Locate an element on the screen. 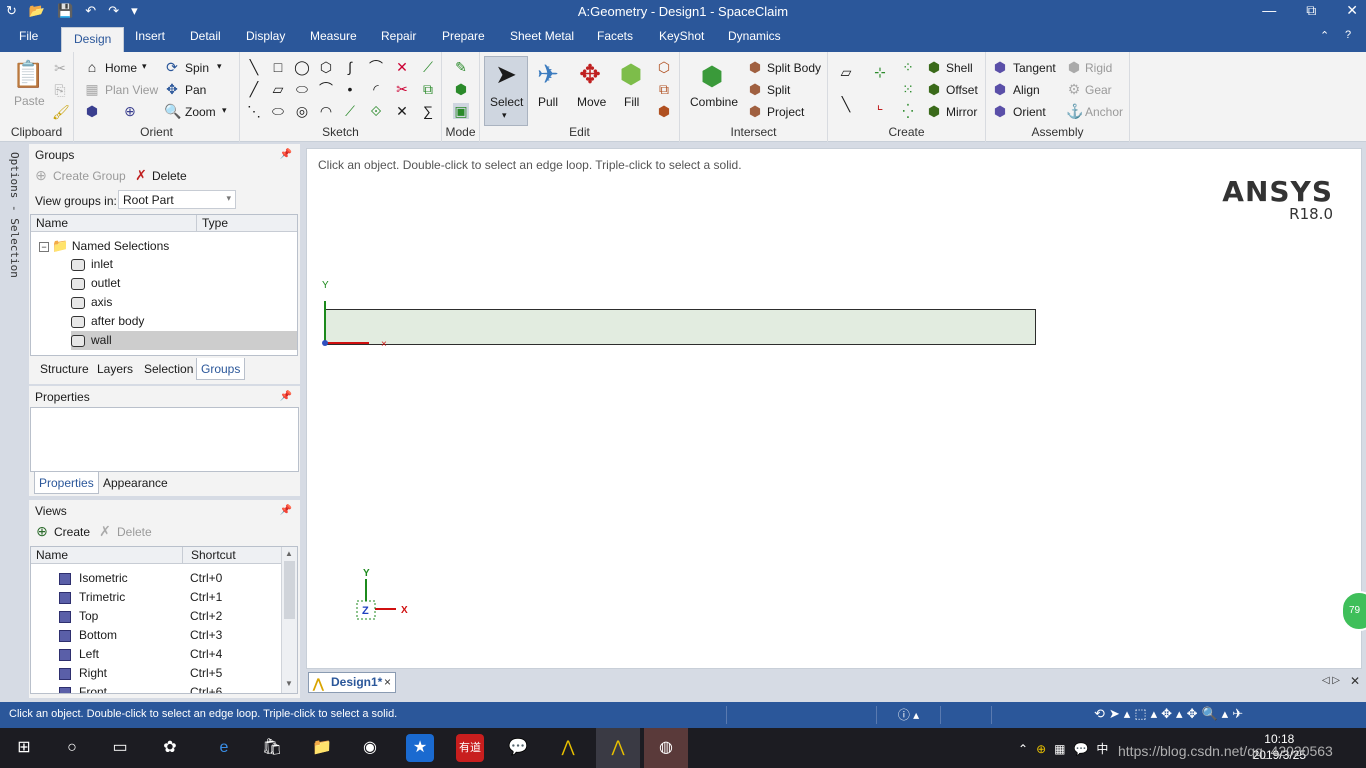  offset-button: Offset is located at coordinates (962, 90).